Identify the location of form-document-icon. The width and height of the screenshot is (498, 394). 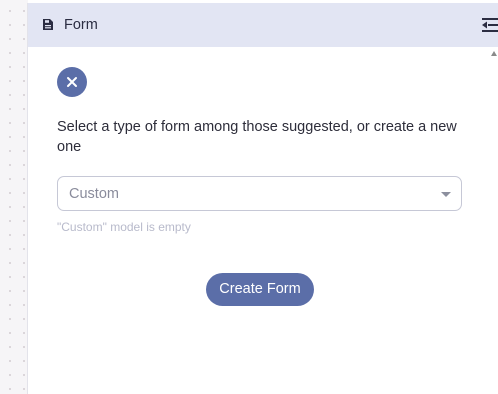
(48, 24).